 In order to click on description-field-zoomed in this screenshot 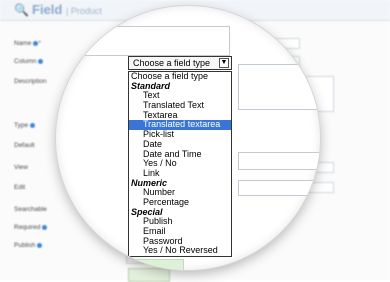, I will do `click(279, 87)`.